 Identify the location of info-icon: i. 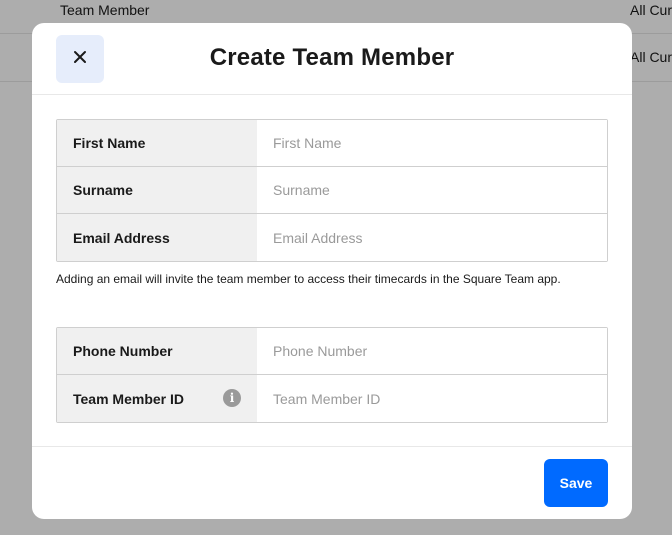
(232, 398).